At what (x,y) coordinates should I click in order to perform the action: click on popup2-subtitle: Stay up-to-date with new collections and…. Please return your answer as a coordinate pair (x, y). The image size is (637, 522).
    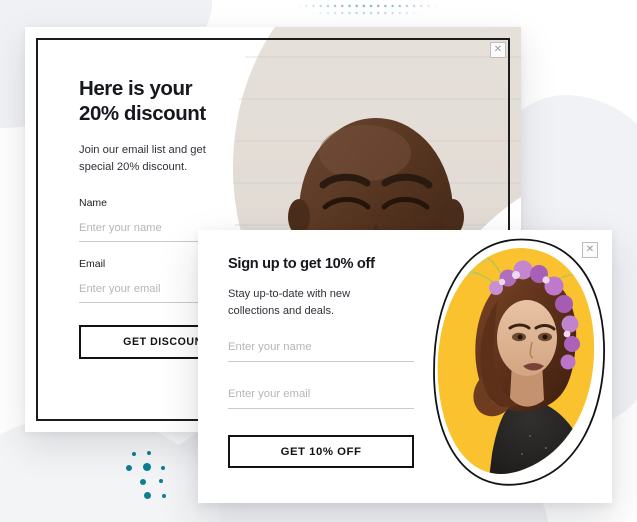
    Looking at the image, I should click on (289, 302).